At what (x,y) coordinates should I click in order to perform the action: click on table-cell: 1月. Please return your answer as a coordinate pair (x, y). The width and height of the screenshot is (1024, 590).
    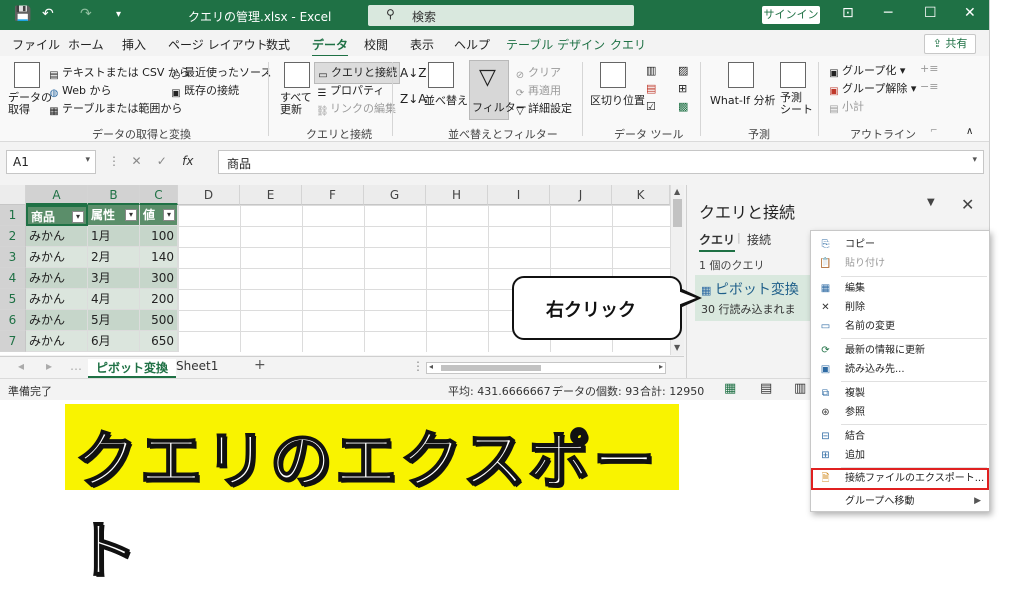
    Looking at the image, I should click on (114, 236).